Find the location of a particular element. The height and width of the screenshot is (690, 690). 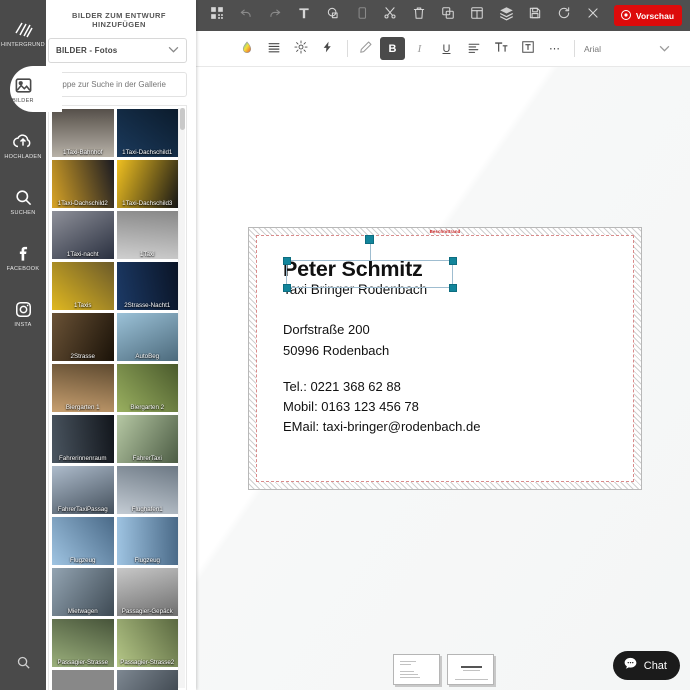

effects-icon is located at coordinates (327, 48).